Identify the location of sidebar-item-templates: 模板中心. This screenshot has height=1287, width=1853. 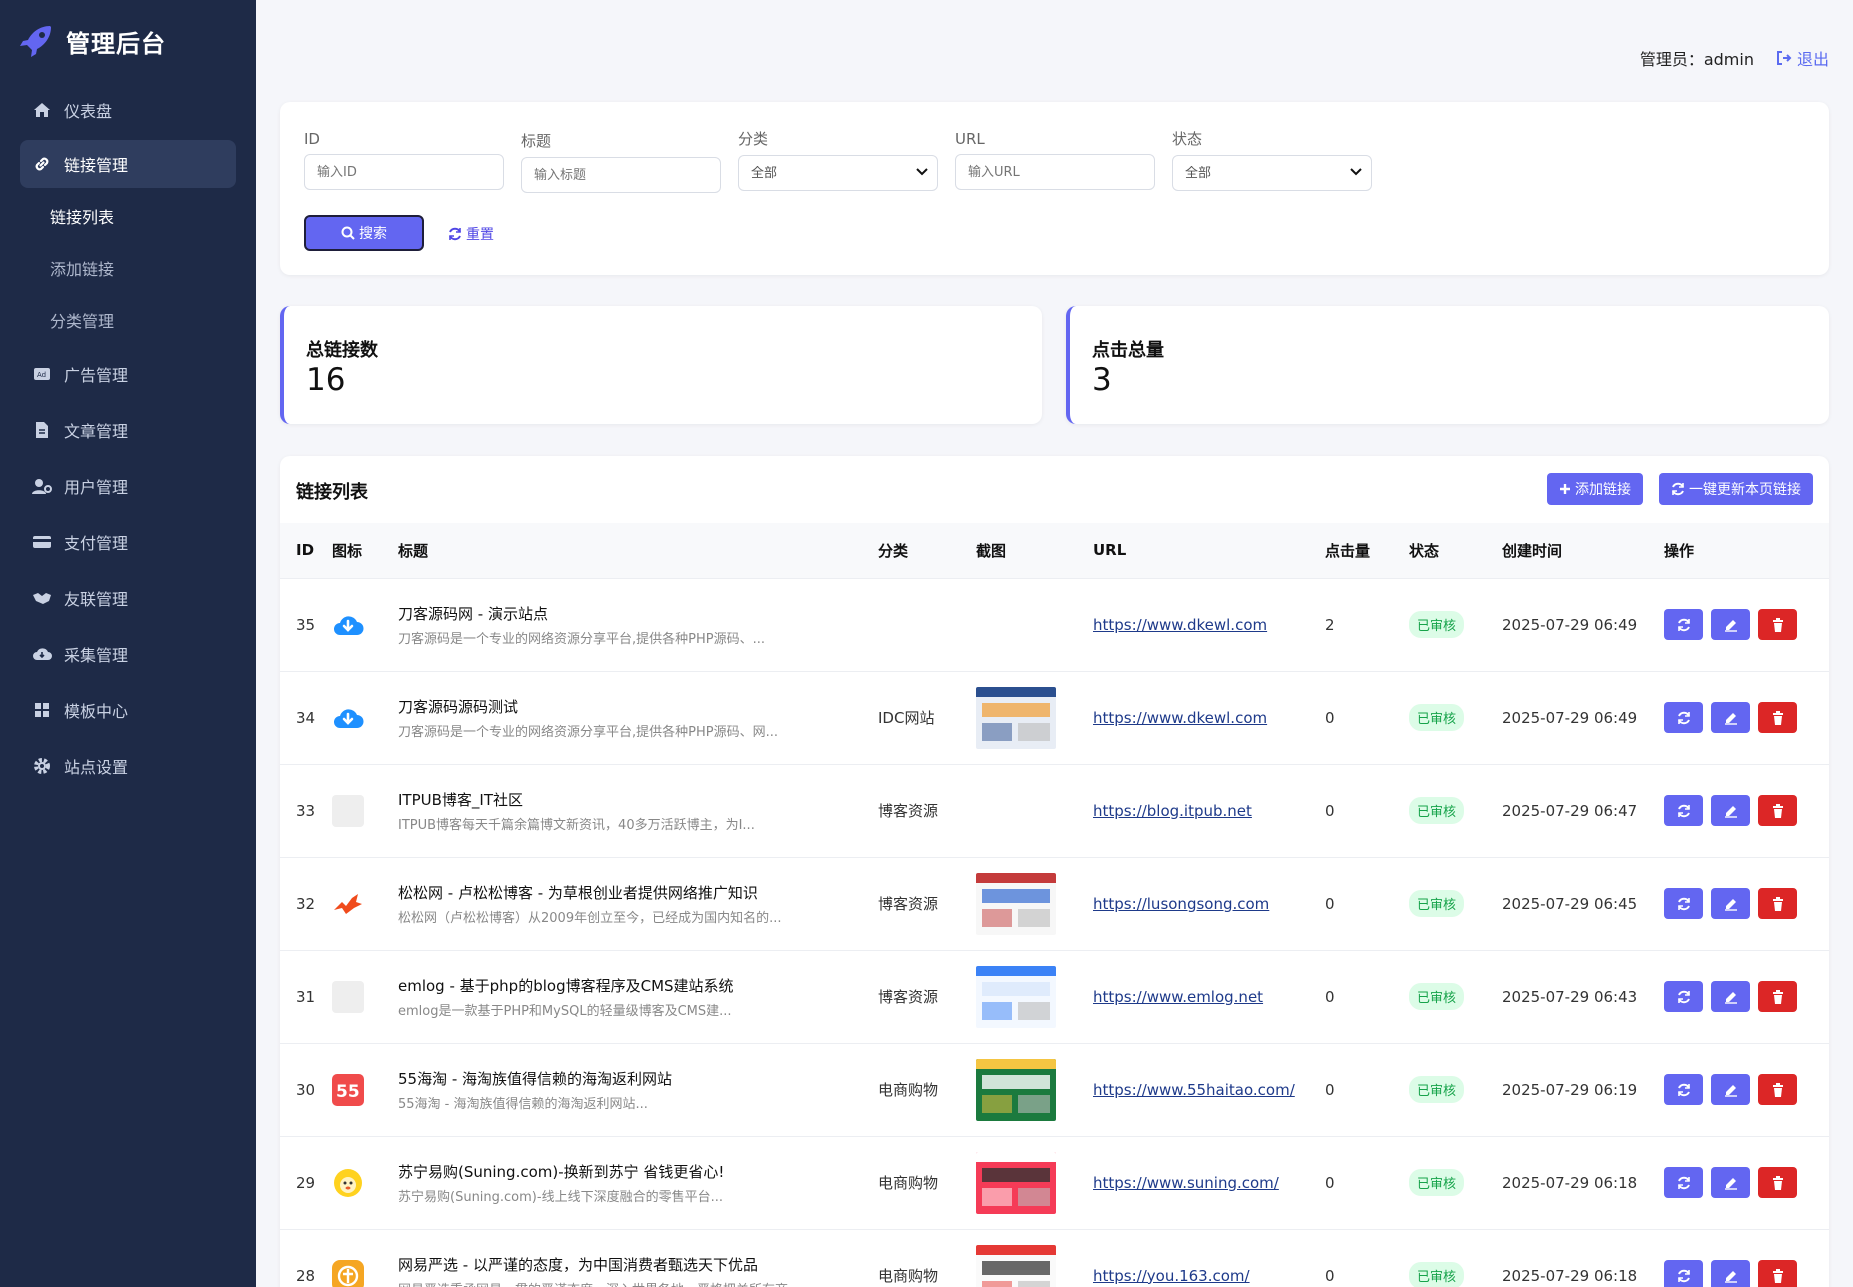
(128, 710).